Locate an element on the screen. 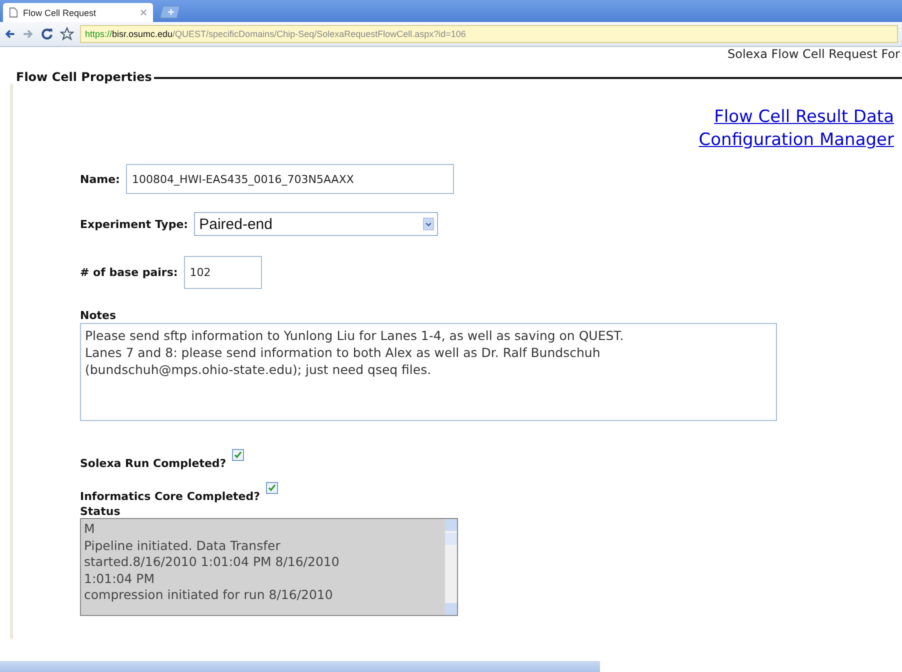 The height and width of the screenshot is (672, 902). url-field: https://bisr.osumc.edu/QUEST/specificDomains/Chip-Seq/SolexaRequestFlowCell.aspx?id=106 is located at coordinates (489, 34).